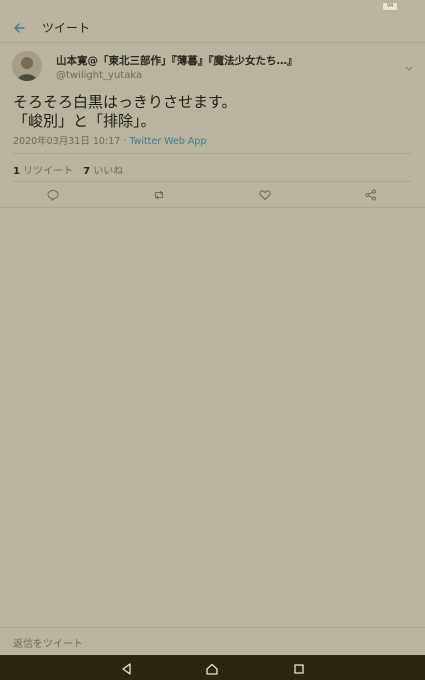 This screenshot has height=680, width=425. What do you see at coordinates (53, 195) in the screenshot?
I see `reply-icon` at bounding box center [53, 195].